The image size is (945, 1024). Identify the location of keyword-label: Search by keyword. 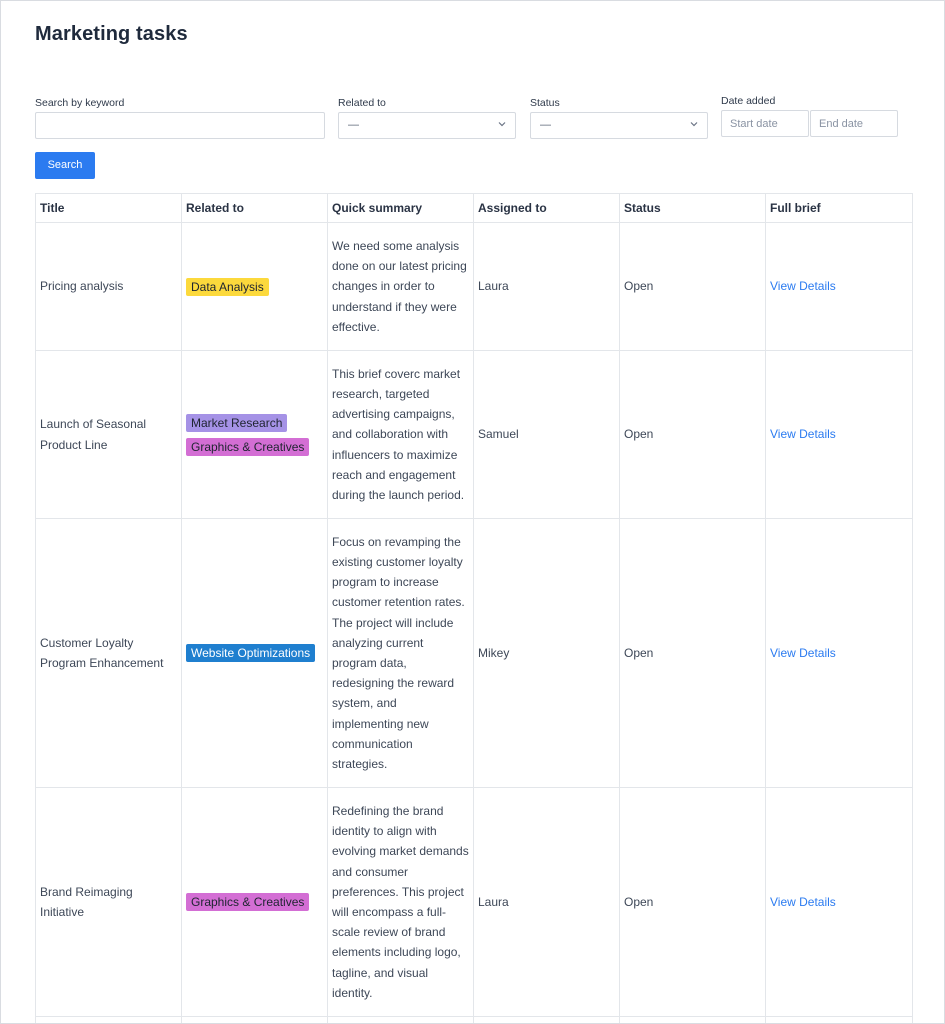
(80, 103).